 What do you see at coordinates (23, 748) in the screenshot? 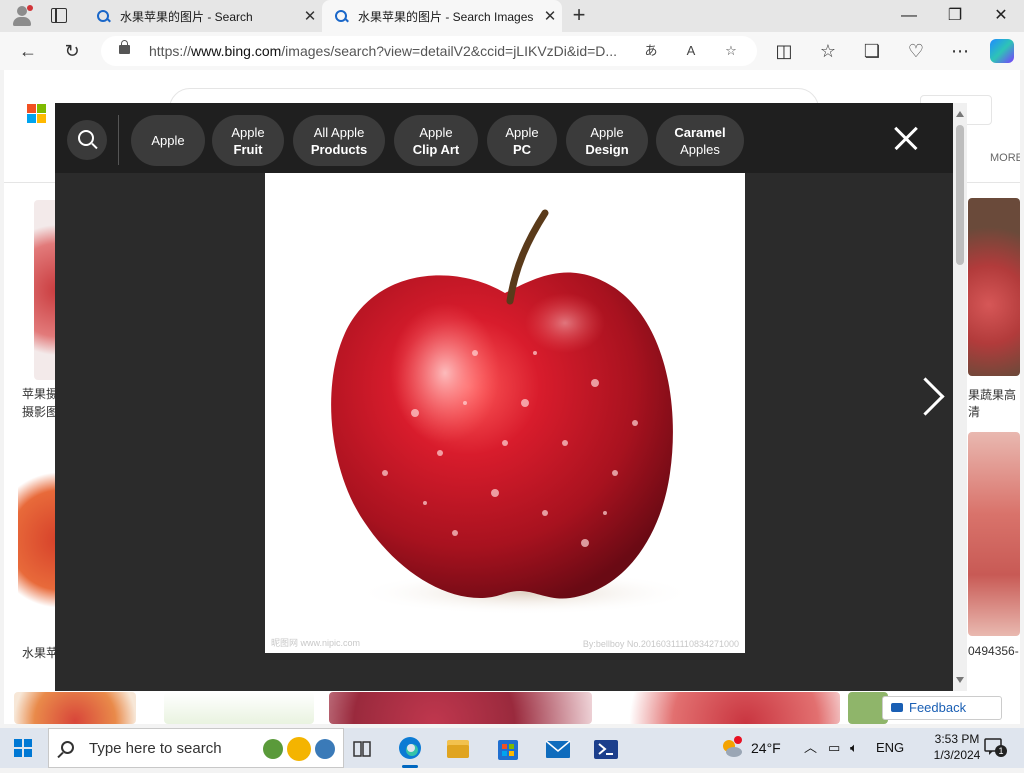
I see `start-button-icon` at bounding box center [23, 748].